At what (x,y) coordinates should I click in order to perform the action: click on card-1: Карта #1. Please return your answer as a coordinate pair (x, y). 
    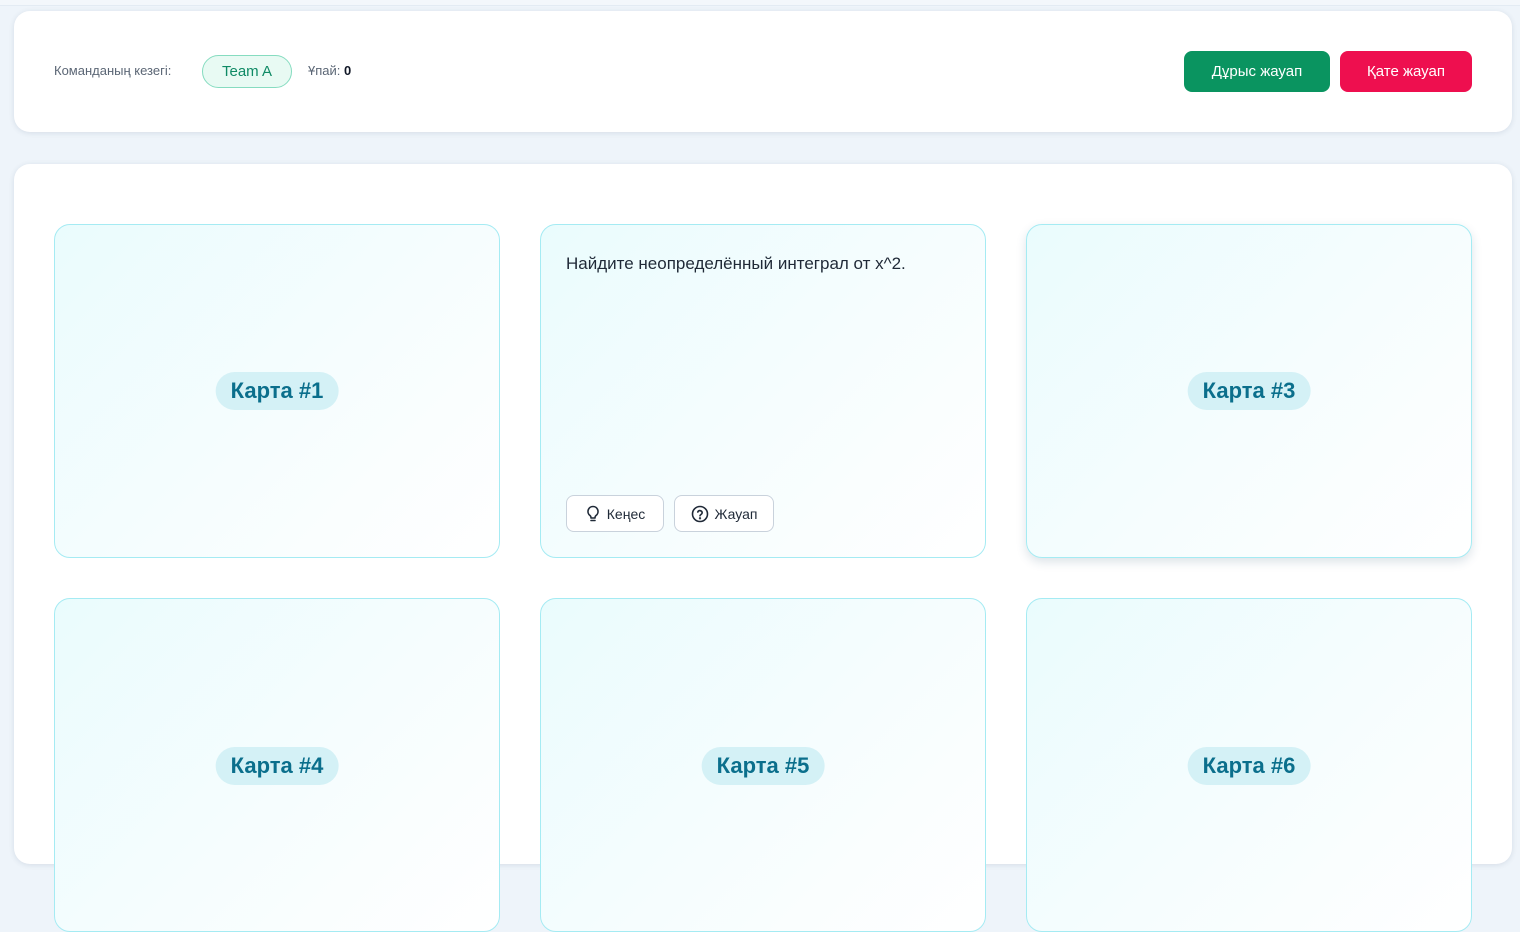
    Looking at the image, I should click on (277, 391).